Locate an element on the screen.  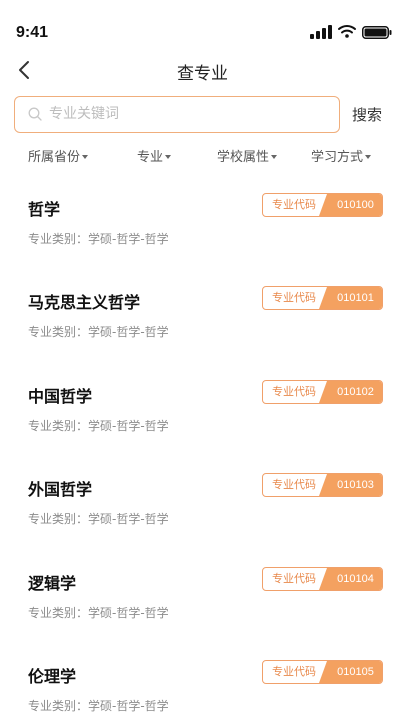
status-bar: 9:41 is located at coordinates (202, 25).